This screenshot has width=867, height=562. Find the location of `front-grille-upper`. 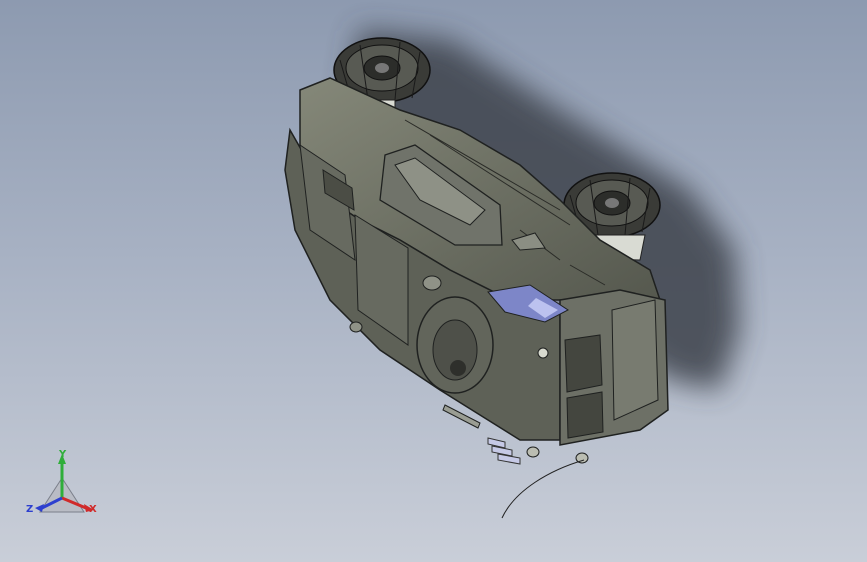

front-grille-upper is located at coordinates (583, 363).